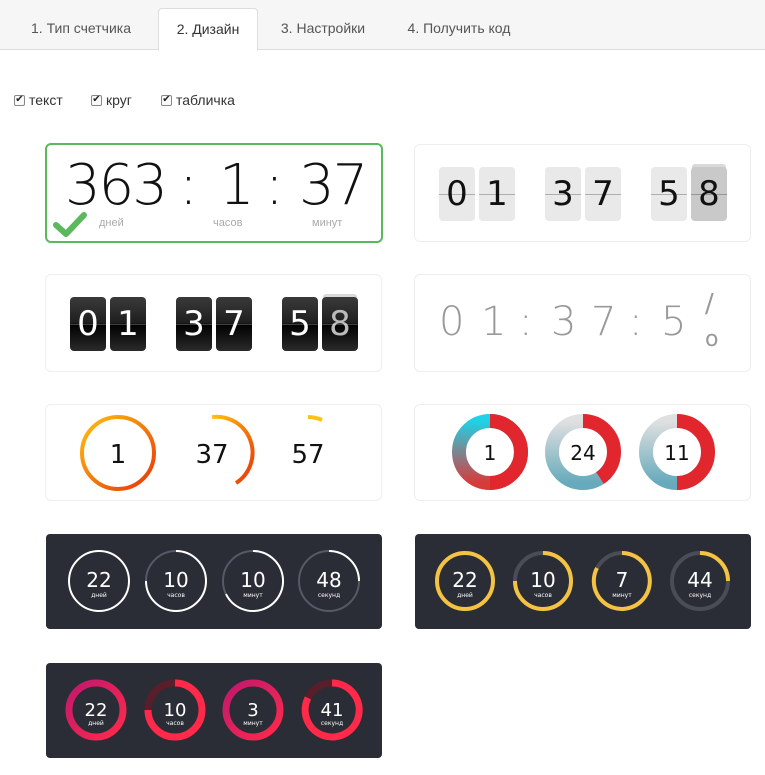 The image size is (765, 775). I want to click on design-option-dark-gold-rings: 22 дней 10 часов 7 минут 44 секунд, so click(583, 581).